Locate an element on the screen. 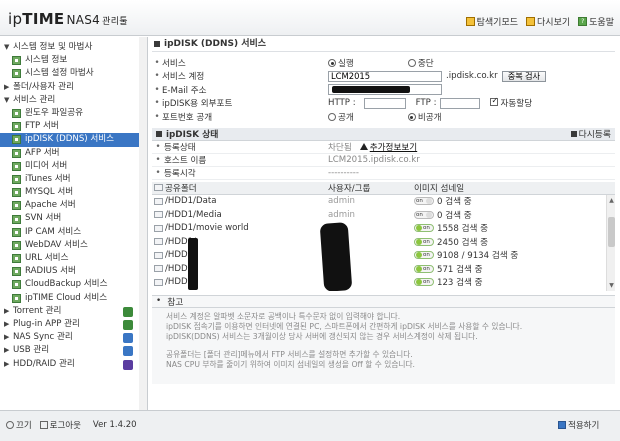 The width and height of the screenshot is (620, 441). reg-status-label: 등록상태 is located at coordinates (180, 147).